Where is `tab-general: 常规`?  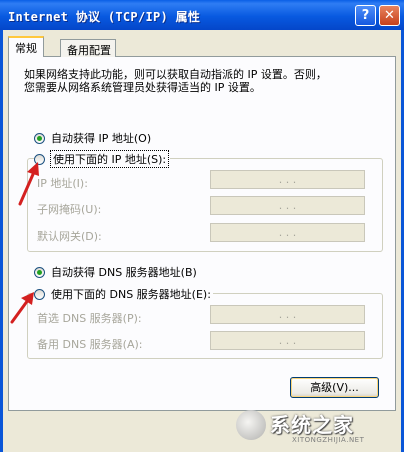
tab-general: 常规 is located at coordinates (26, 46).